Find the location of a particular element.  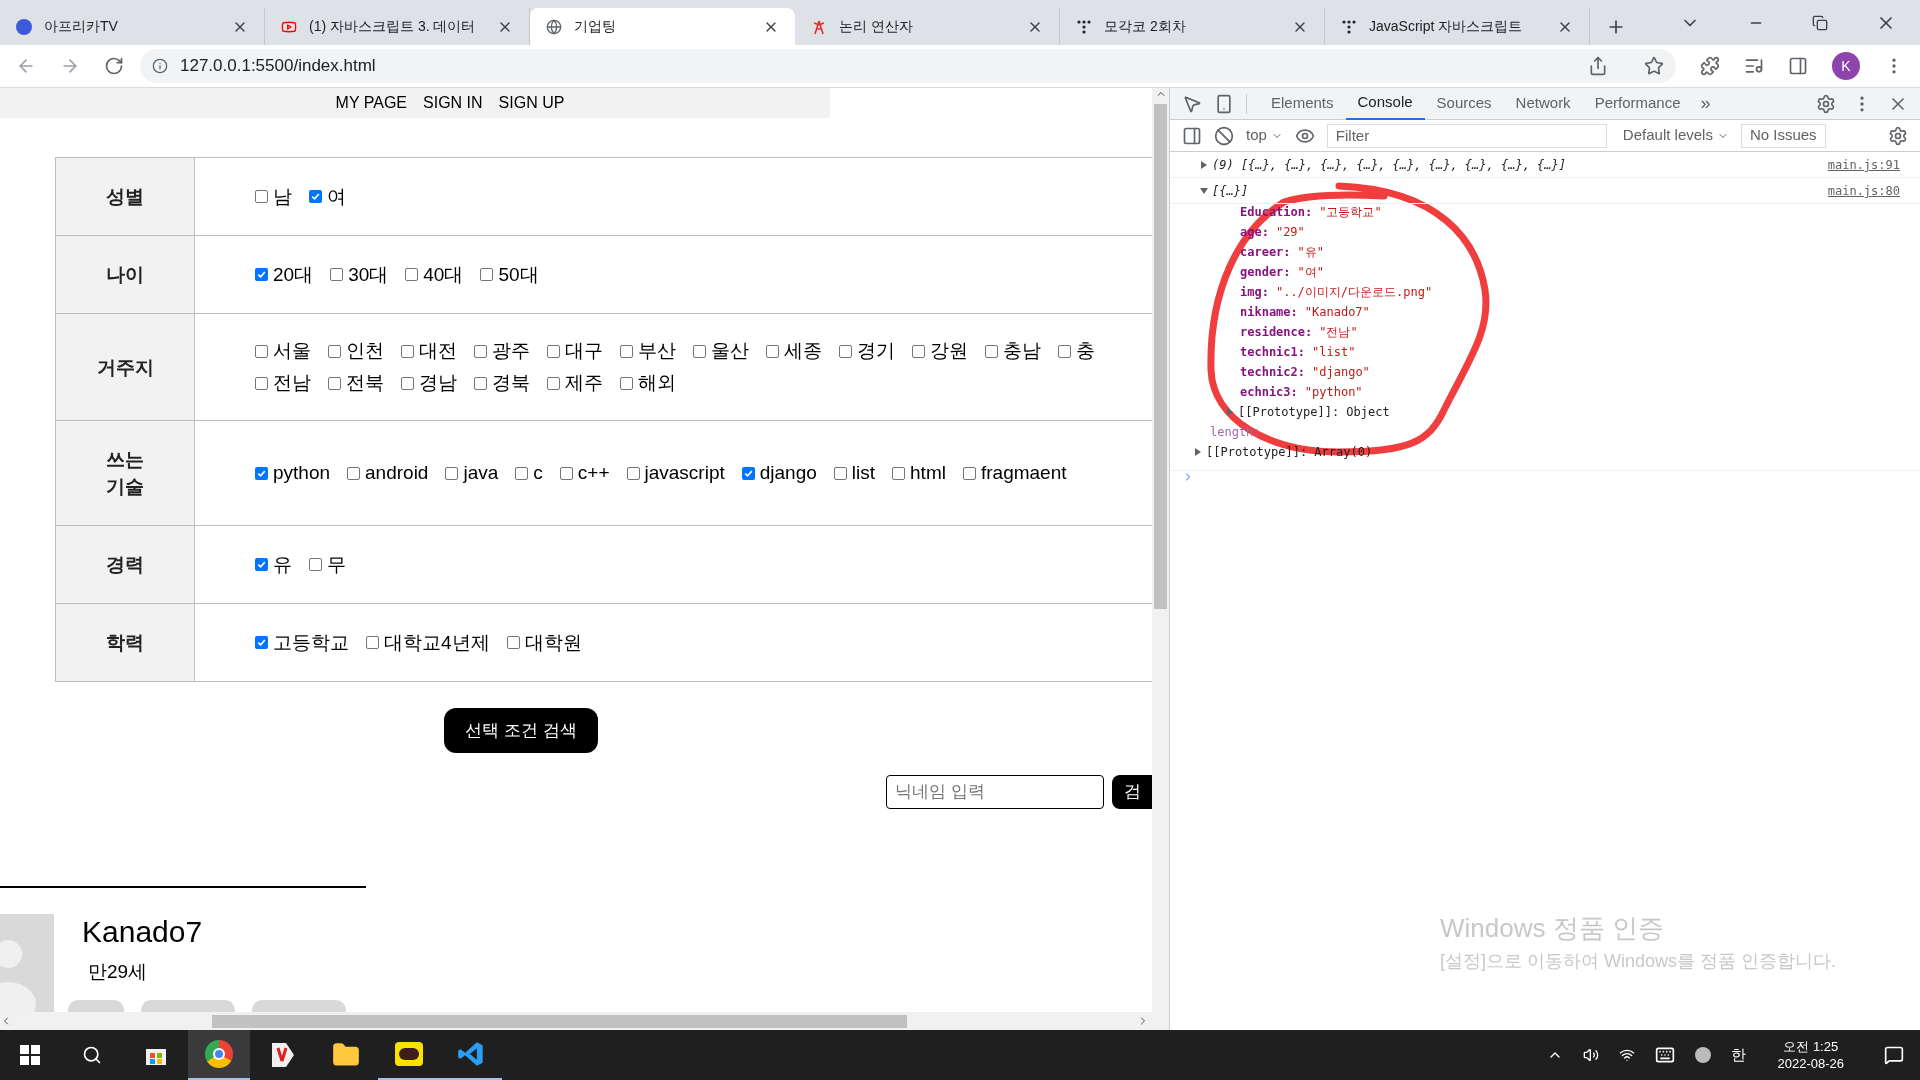

search-button: 검 is located at coordinates (1132, 792).